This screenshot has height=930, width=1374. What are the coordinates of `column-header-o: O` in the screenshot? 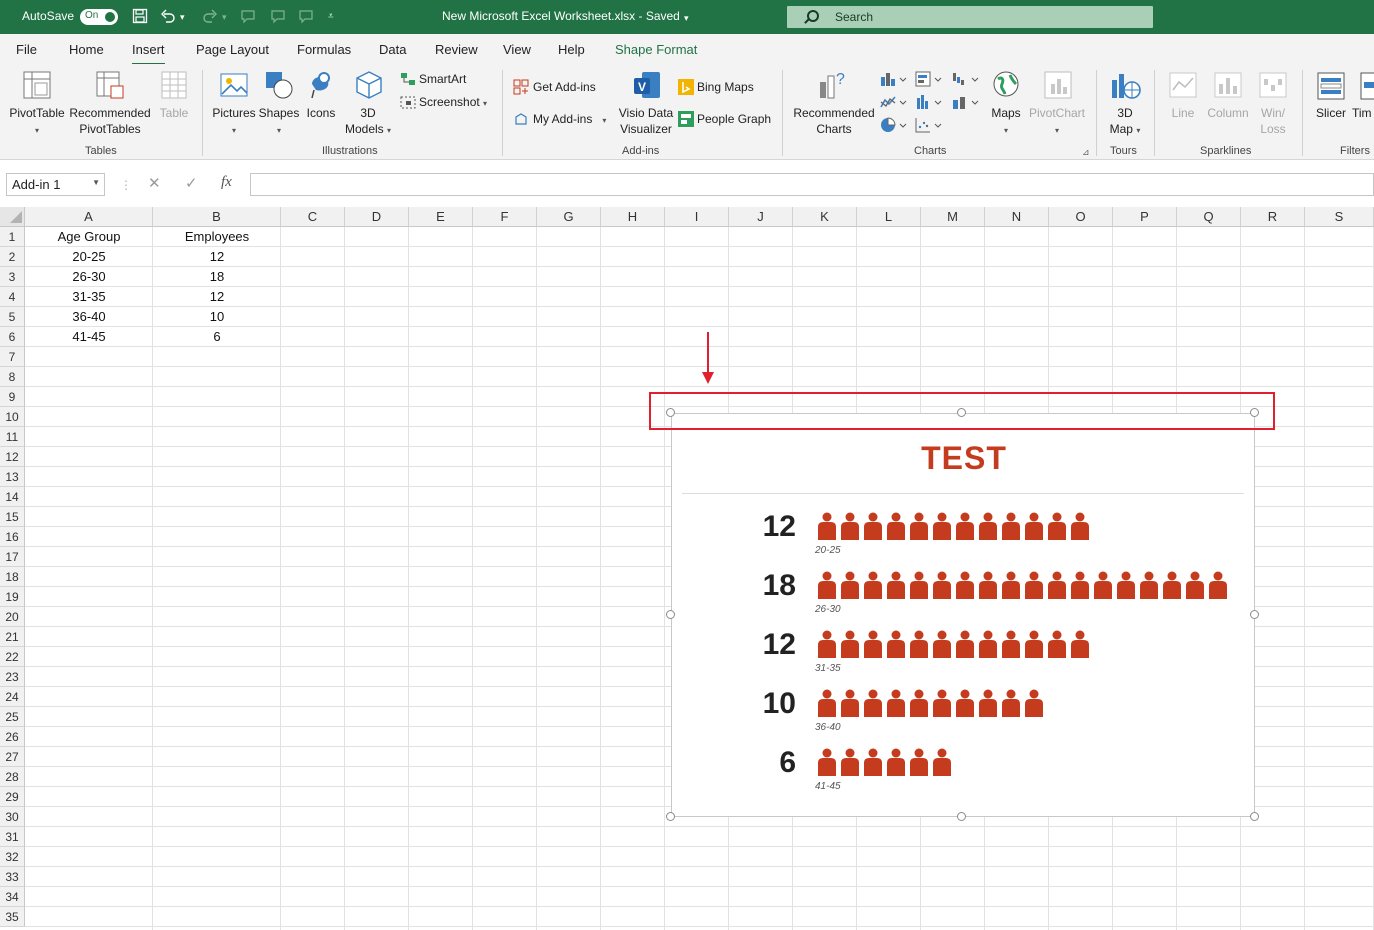 It's located at (1081, 217).